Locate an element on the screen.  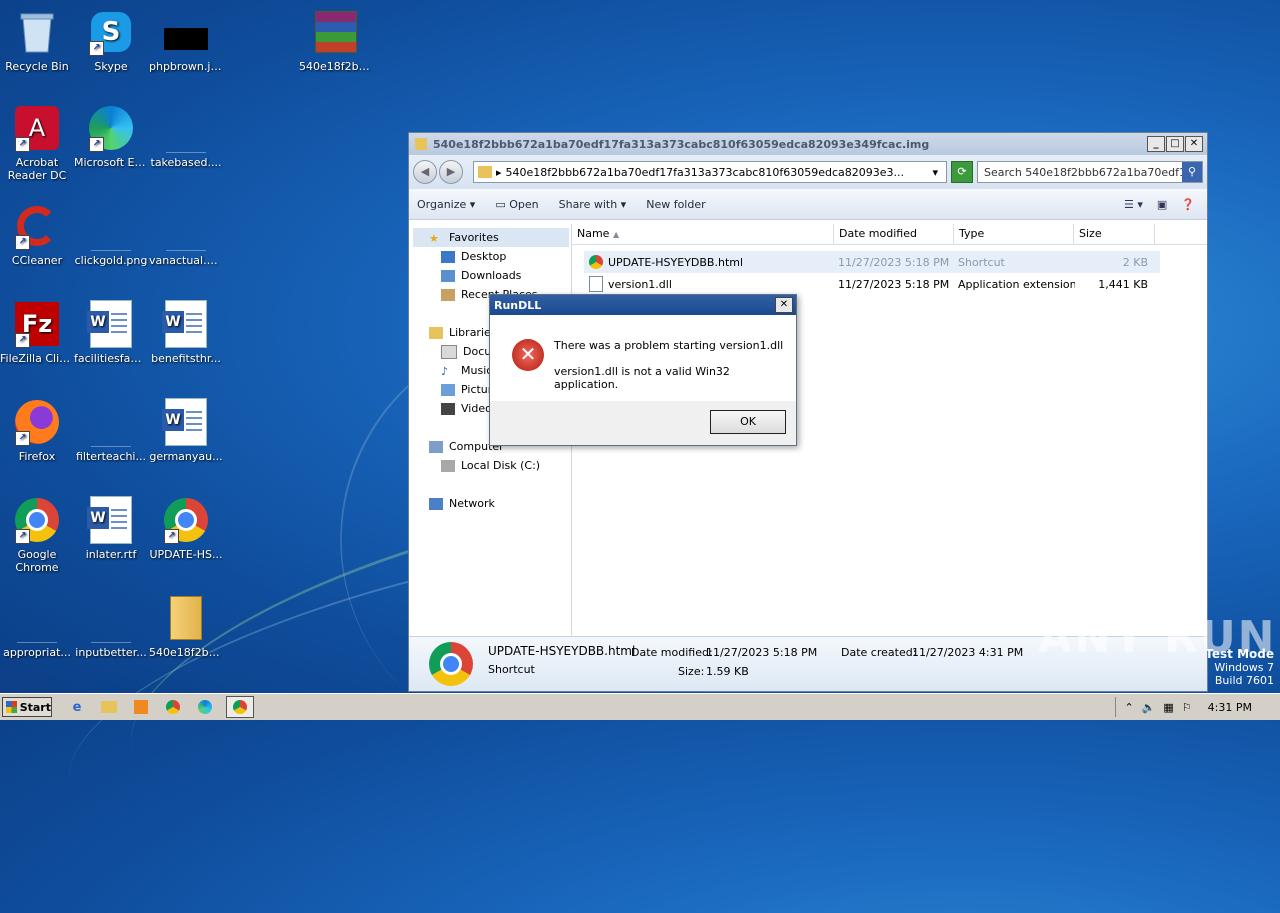
back-button: ◀ is located at coordinates (425, 172).